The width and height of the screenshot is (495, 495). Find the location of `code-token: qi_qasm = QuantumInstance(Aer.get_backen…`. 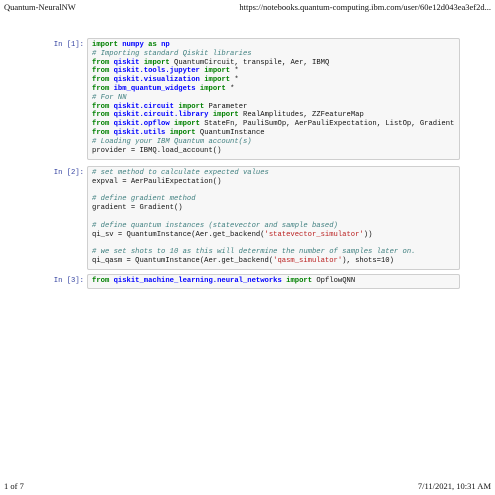

code-token: qi_qasm = QuantumInstance(Aer.get_backen… is located at coordinates (183, 260).